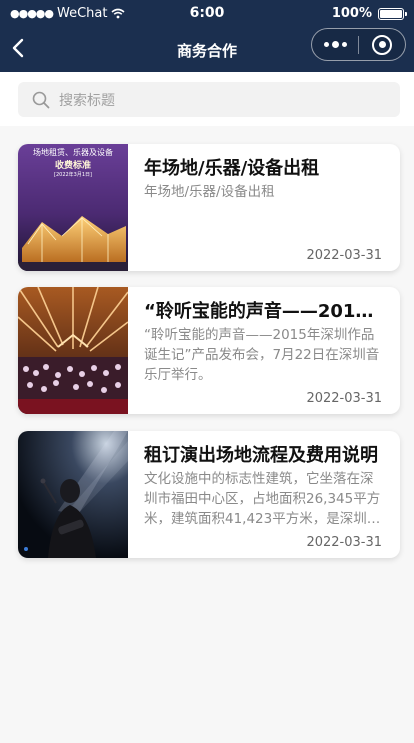 The height and width of the screenshot is (743, 414). I want to click on target-icon, so click(382, 44).